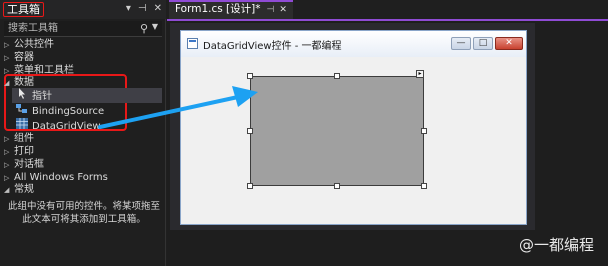 The height and width of the screenshot is (266, 608). I want to click on toolbox-item-datagridview: DataGridView, so click(87, 125).